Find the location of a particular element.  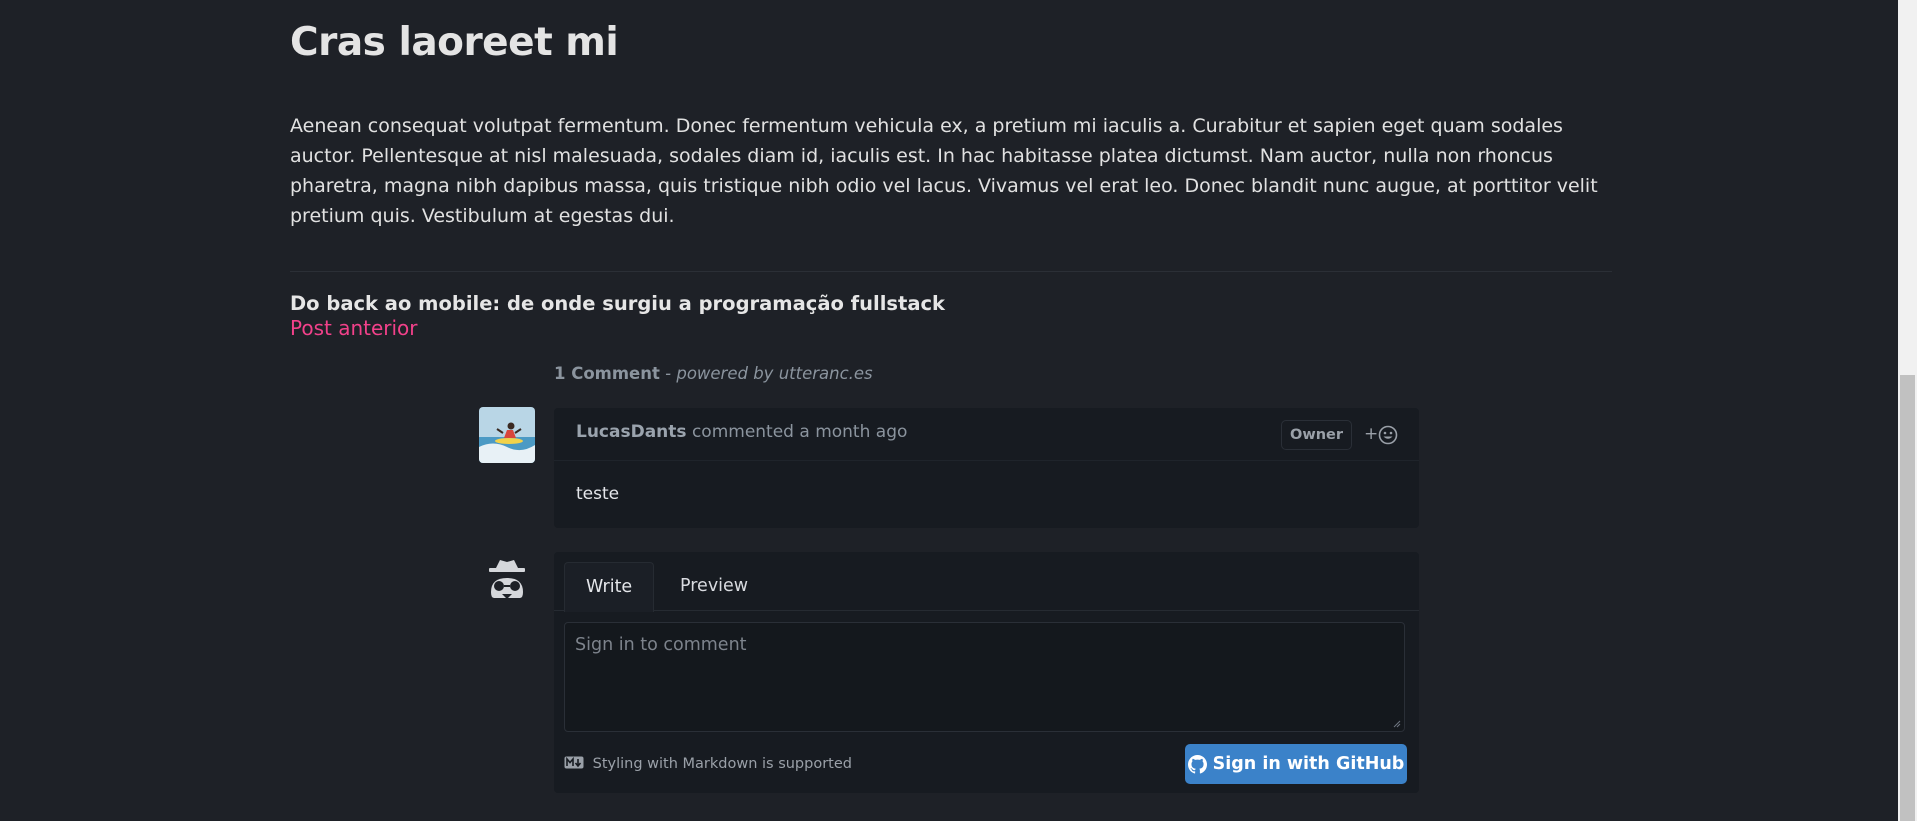

add-reaction-button: + is located at coordinates (1384, 435).